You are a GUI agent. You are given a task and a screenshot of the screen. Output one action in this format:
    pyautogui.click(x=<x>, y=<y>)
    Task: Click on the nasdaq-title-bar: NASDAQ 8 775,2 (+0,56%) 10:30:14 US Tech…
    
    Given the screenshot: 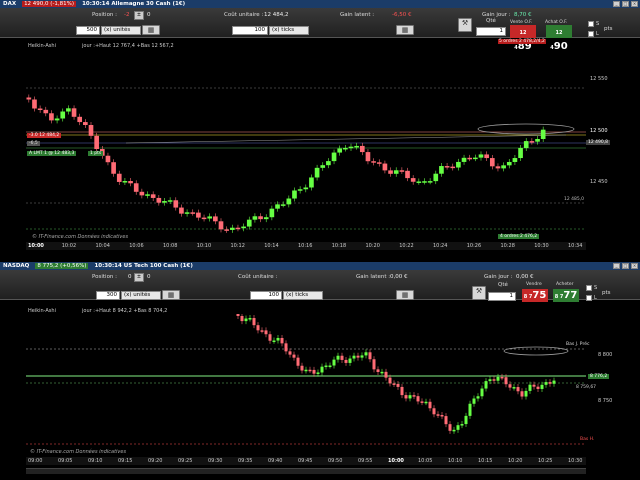 What is the action you would take?
    pyautogui.click(x=320, y=266)
    